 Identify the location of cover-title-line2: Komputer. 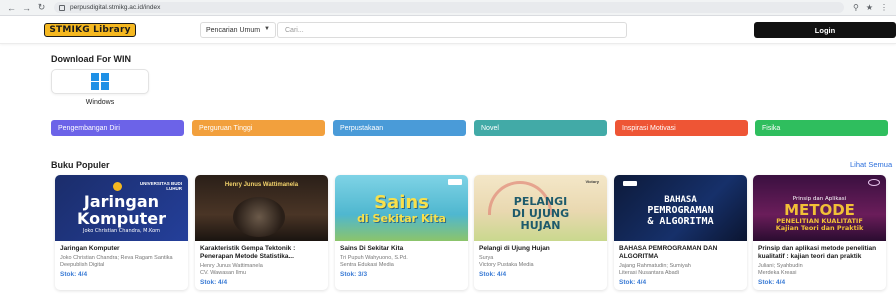
(121, 218).